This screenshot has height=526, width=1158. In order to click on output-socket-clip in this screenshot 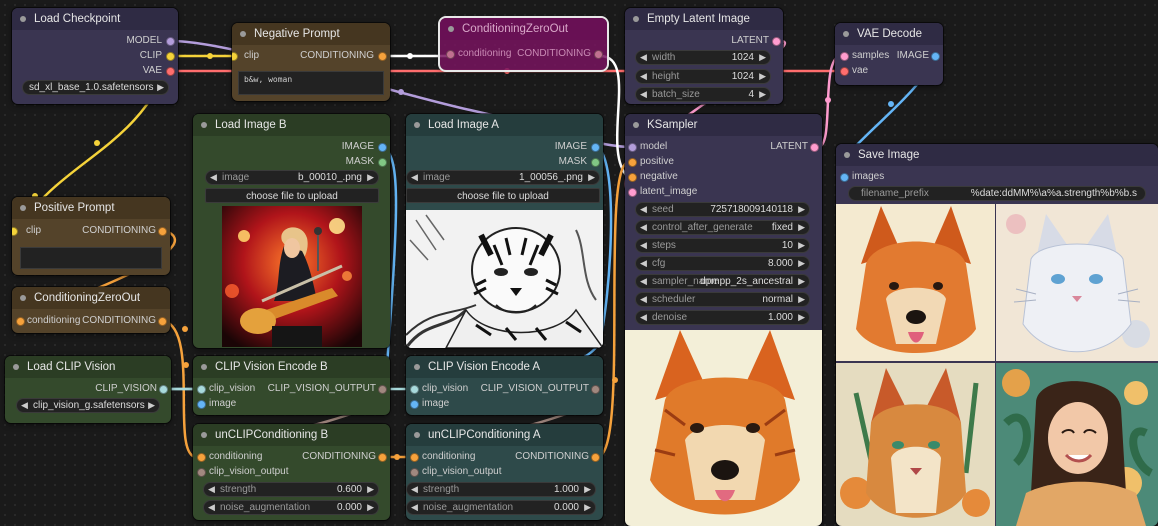, I will do `click(170, 56)`.